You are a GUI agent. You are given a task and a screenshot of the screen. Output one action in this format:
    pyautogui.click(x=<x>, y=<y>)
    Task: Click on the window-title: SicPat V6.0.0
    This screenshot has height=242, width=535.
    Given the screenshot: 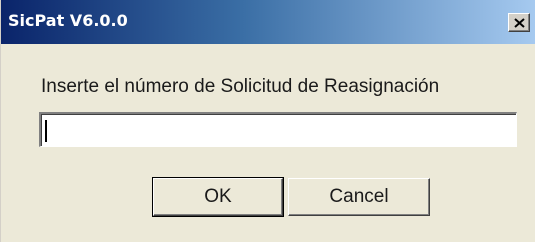 What is the action you would take?
    pyautogui.click(x=68, y=20)
    